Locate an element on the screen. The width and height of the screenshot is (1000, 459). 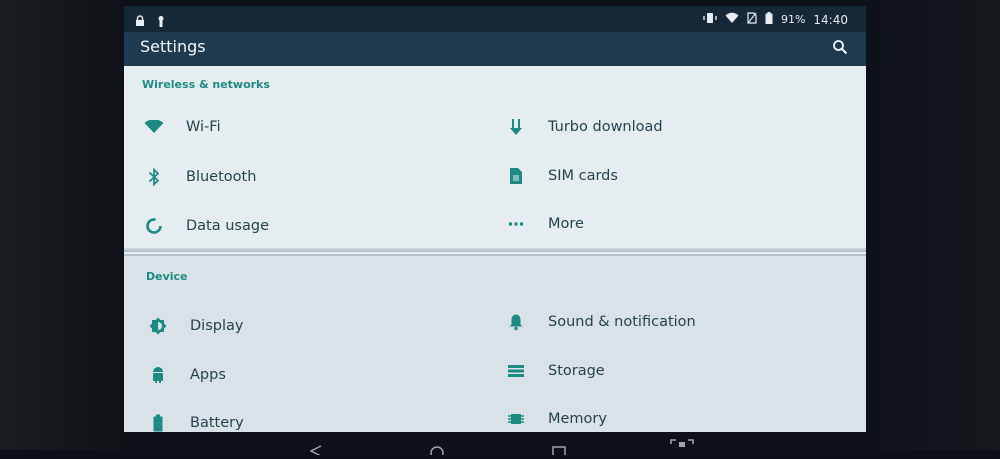
sim-card-icon is located at coordinates (516, 176).